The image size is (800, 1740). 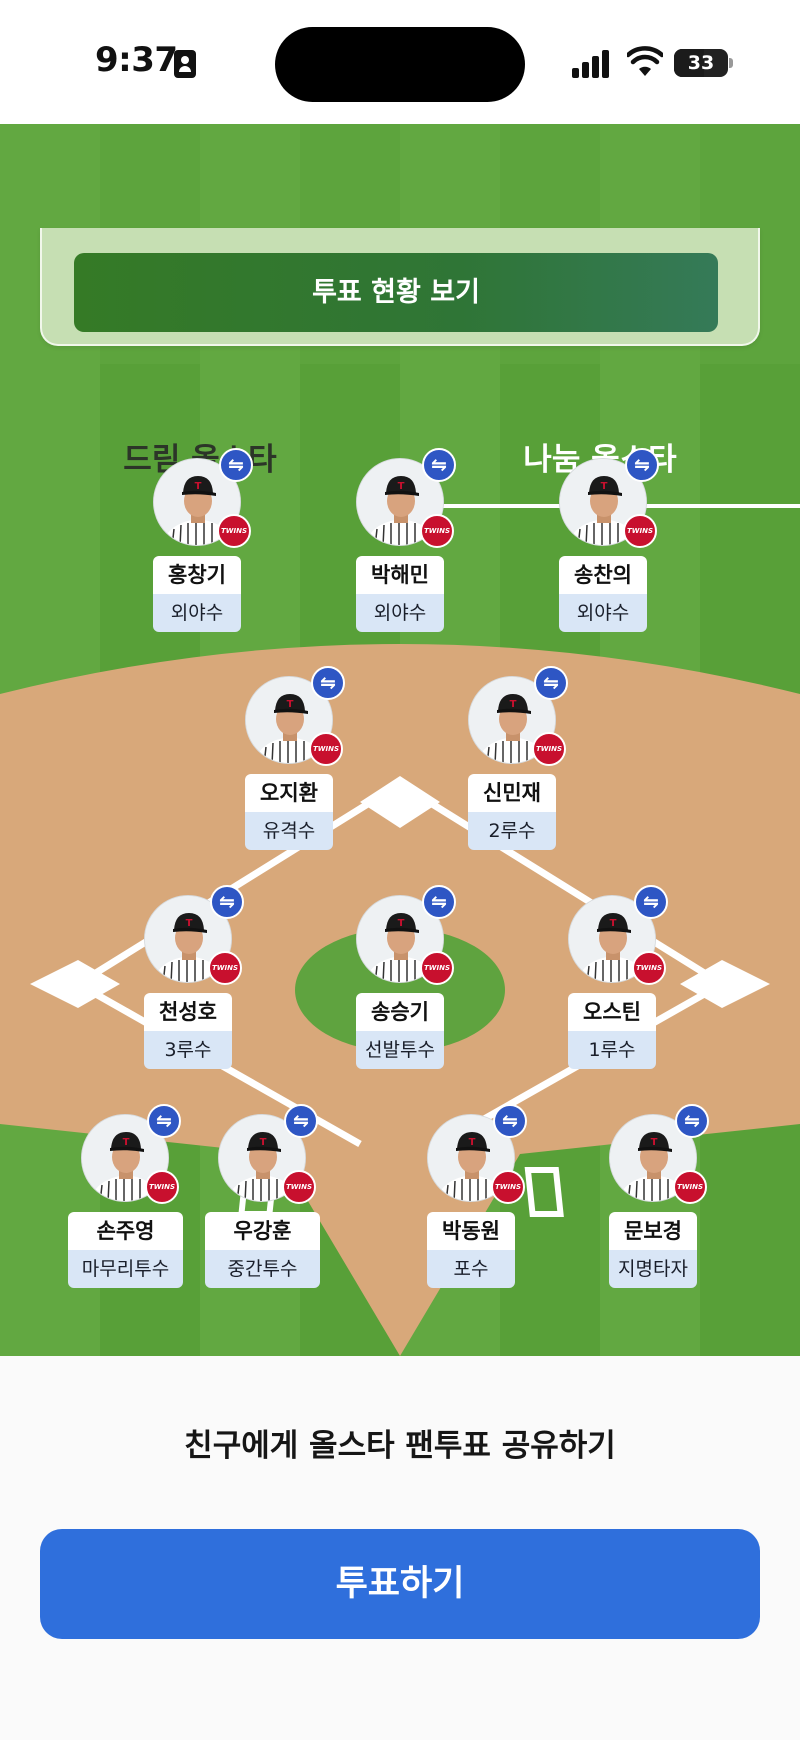 What do you see at coordinates (645, 61) in the screenshot?
I see `wifi-icon` at bounding box center [645, 61].